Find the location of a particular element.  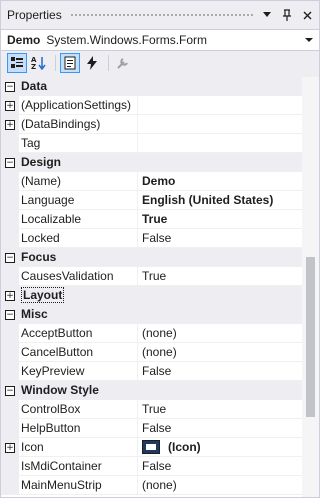

label-text: Localizable is located at coordinates (51, 219).